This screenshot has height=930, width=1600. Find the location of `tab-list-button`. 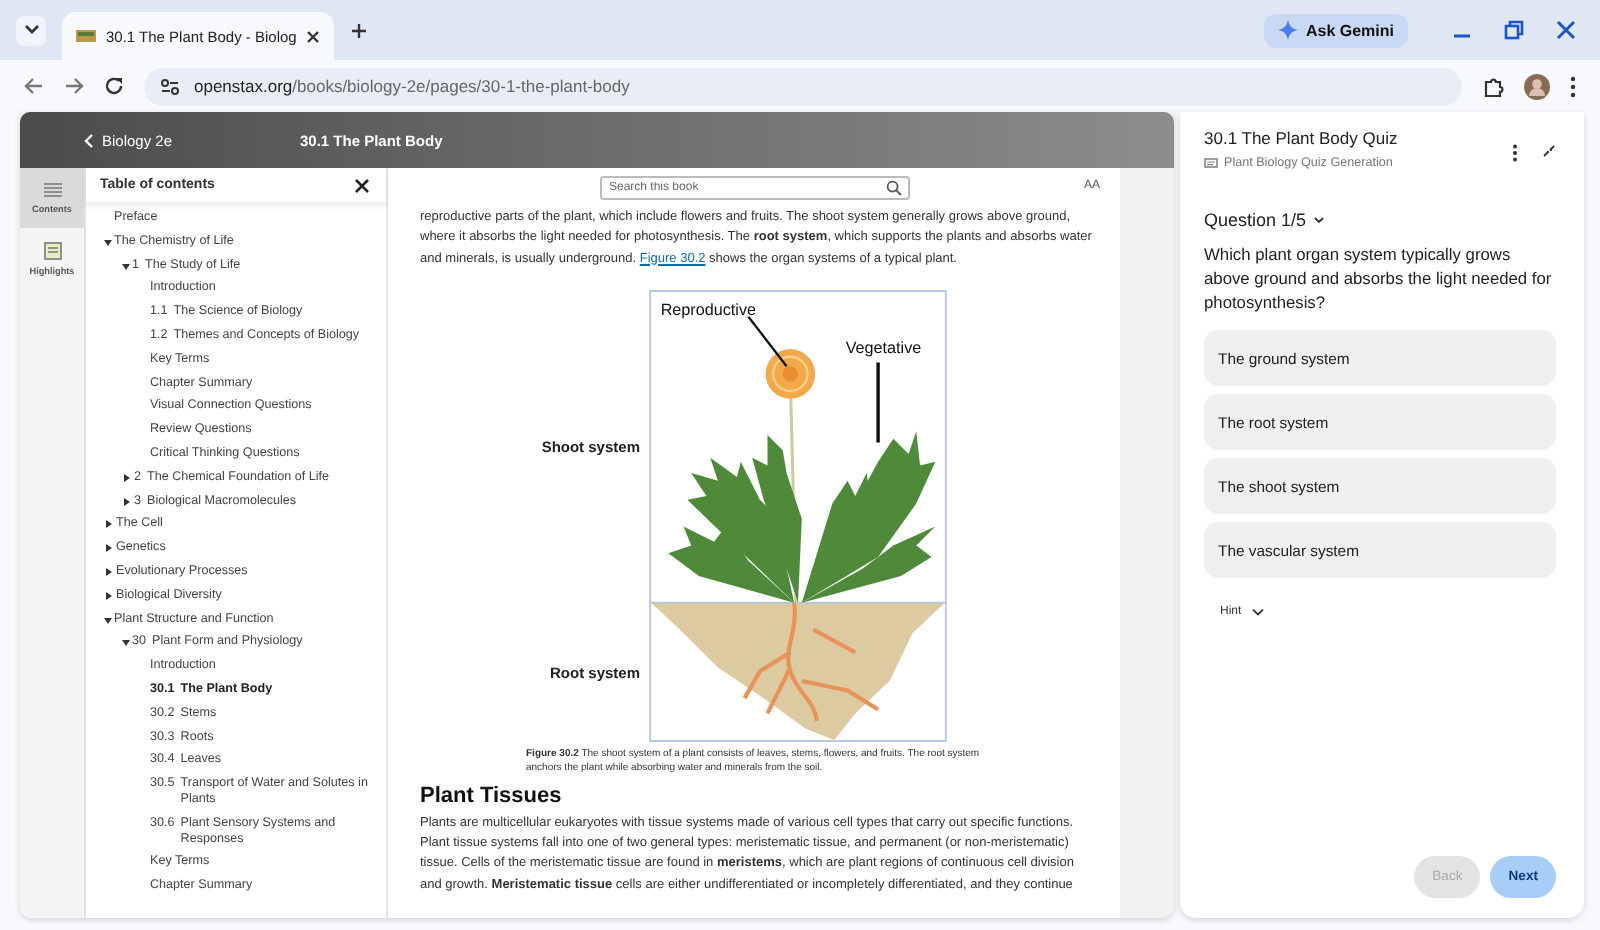

tab-list-button is located at coordinates (31, 30).